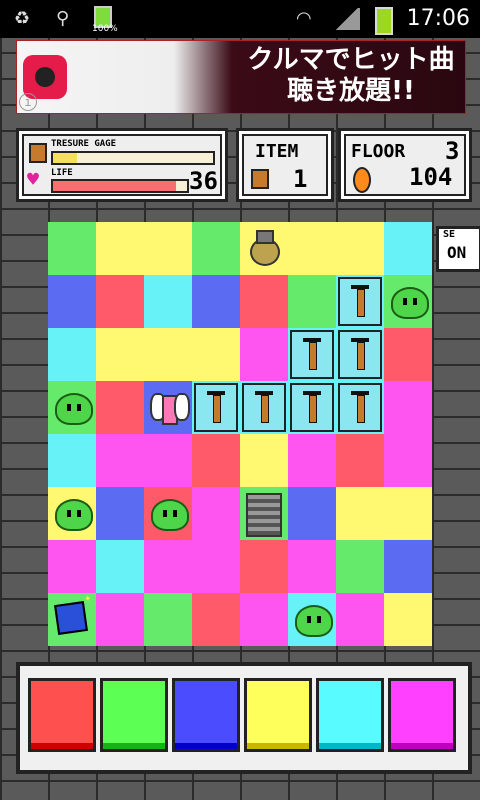 The width and height of the screenshot is (480, 800). Describe the element at coordinates (203, 181) in the screenshot. I see `life-value: 36` at that location.